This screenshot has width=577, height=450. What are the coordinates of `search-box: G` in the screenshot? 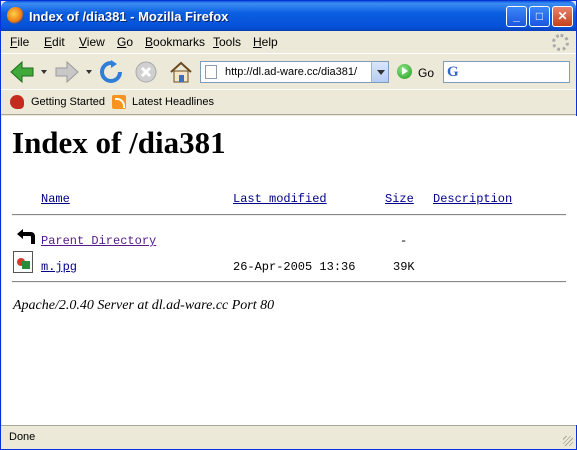 It's located at (506, 72).